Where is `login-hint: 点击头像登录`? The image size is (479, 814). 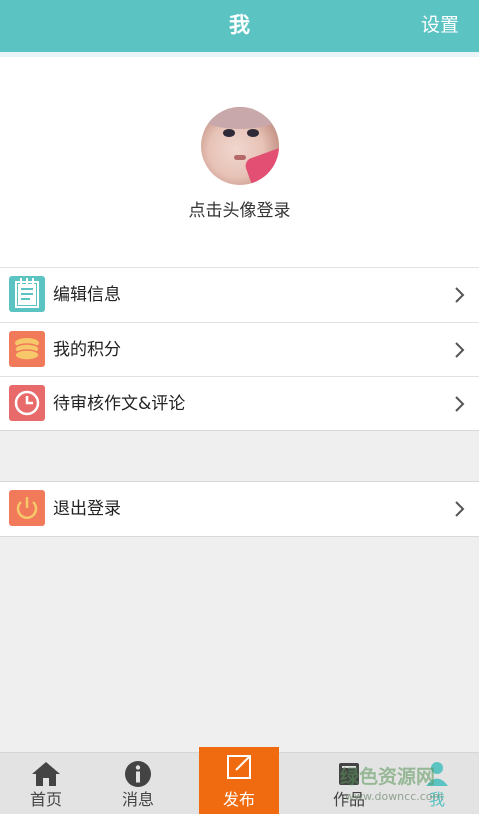 login-hint: 点击头像登录 is located at coordinates (239, 208).